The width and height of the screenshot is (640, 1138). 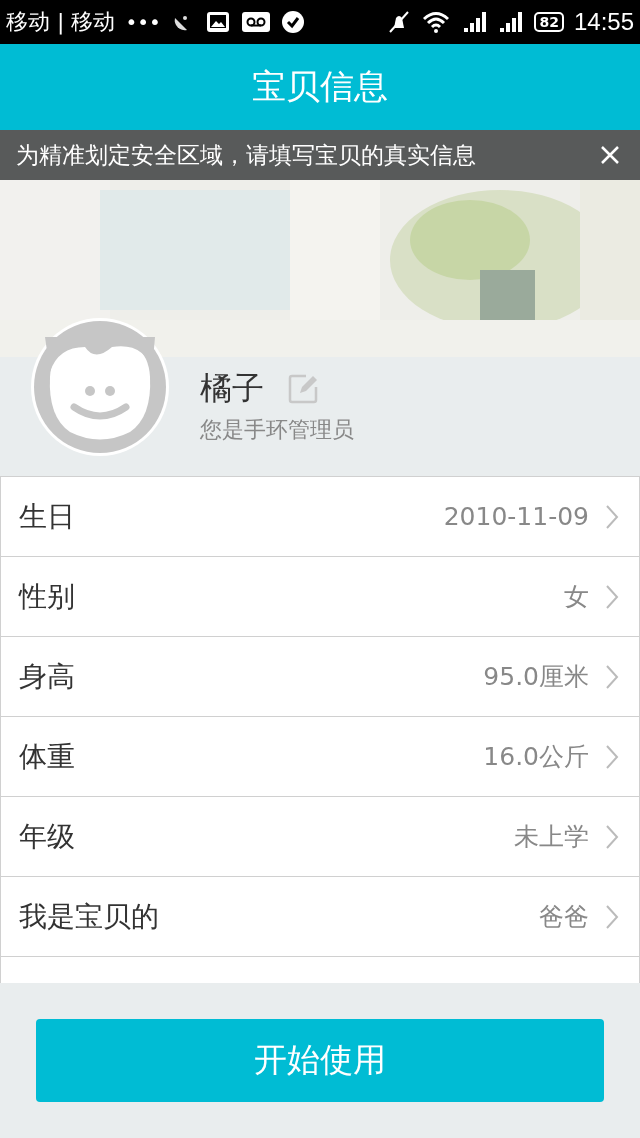 I want to click on field-value: 爸爸, so click(x=564, y=917).